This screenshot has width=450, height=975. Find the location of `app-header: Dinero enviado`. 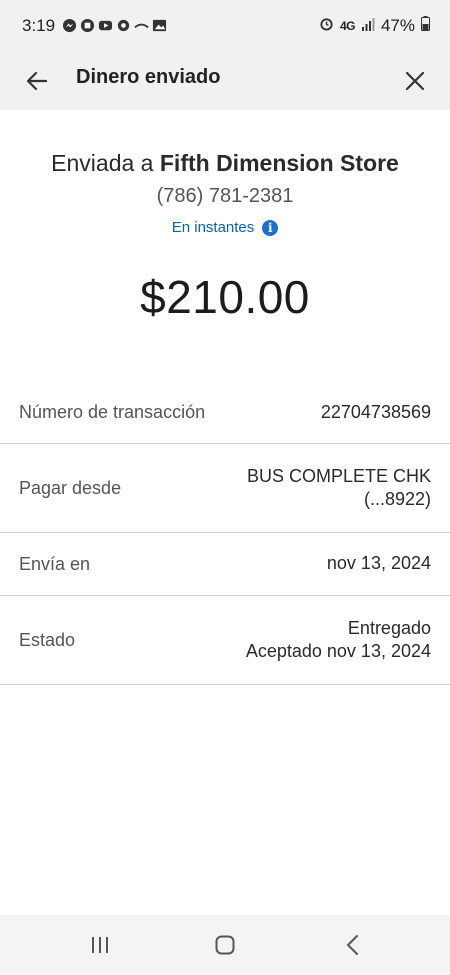

app-header: Dinero enviado is located at coordinates (225, 81).